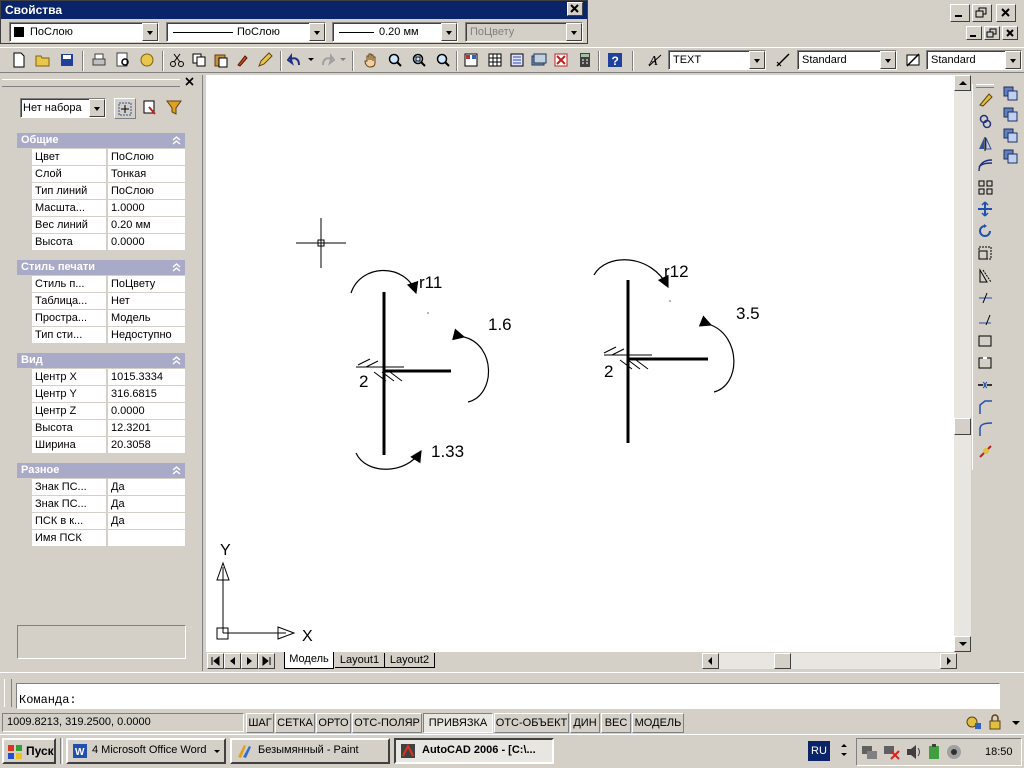 The width and height of the screenshot is (1024, 768). I want to click on erase-button, so click(986, 100).